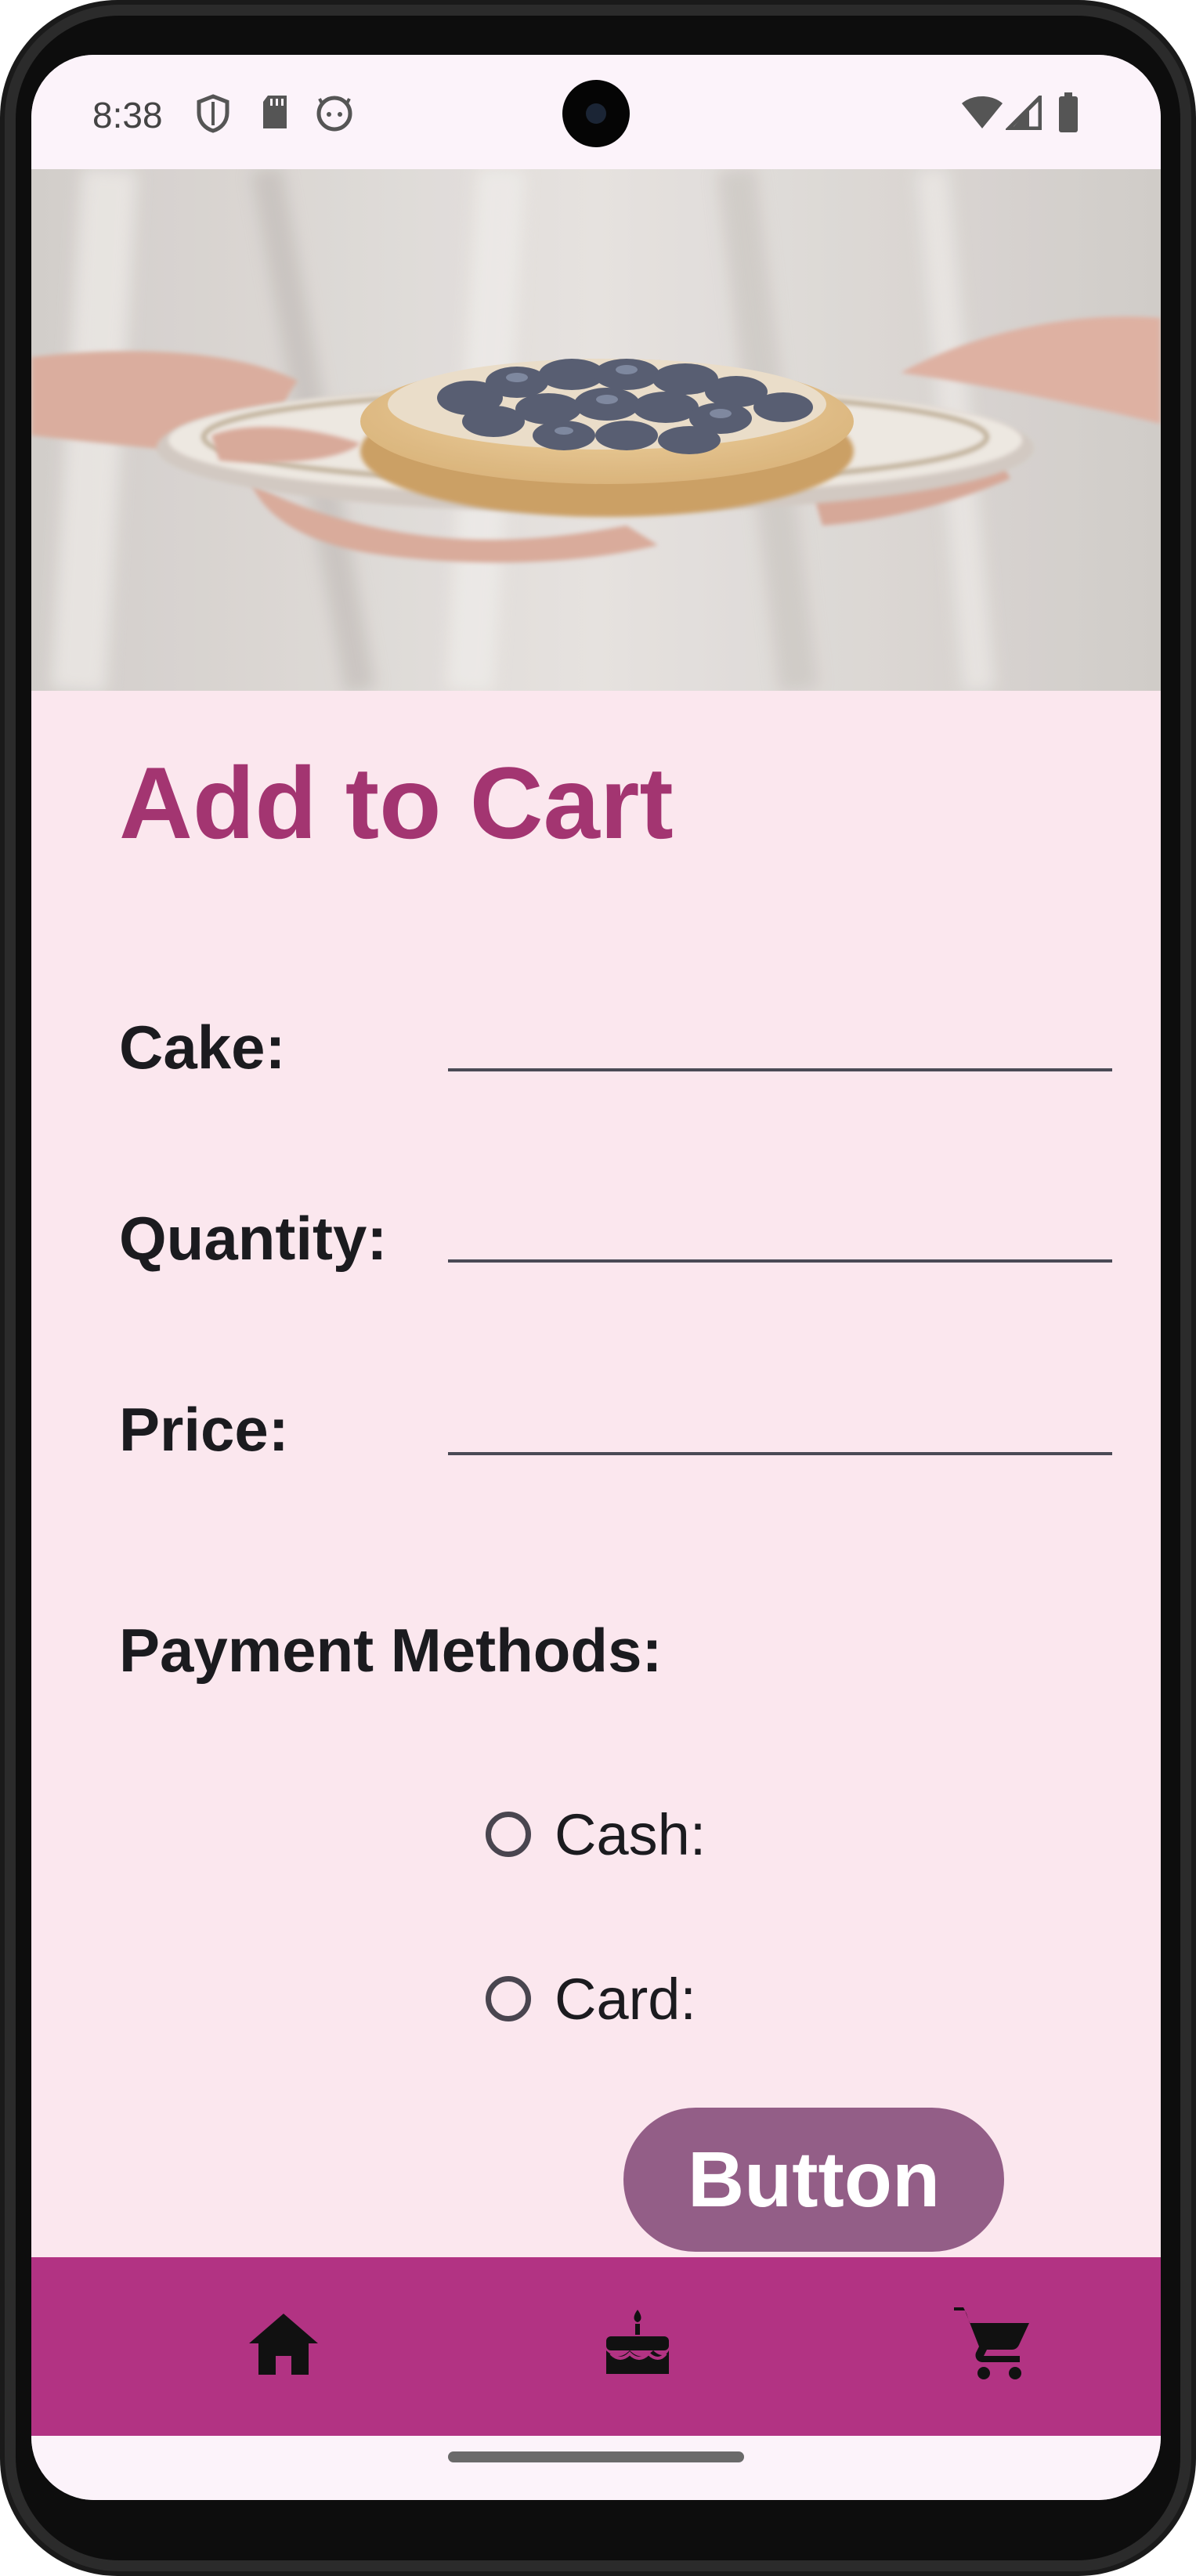 The image size is (1196, 2576). What do you see at coordinates (508, 1998) in the screenshot?
I see `card-radio-button` at bounding box center [508, 1998].